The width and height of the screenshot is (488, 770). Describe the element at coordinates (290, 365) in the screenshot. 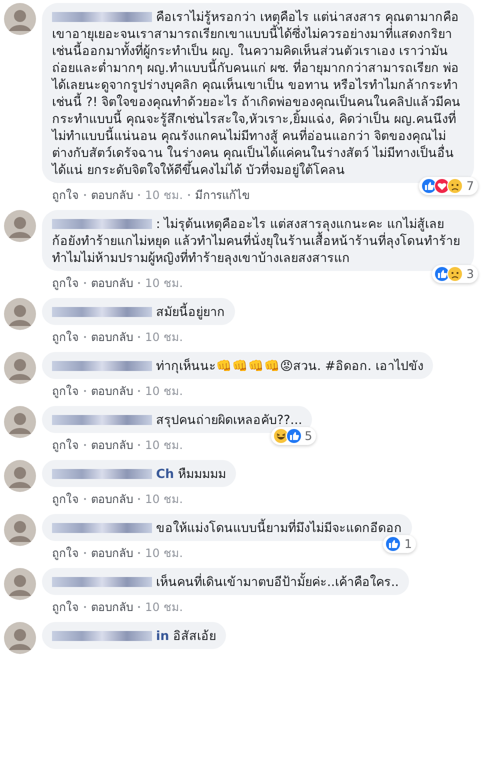

I see `comment-text: ท่ากุเห็นนะ👊👊👊👊😡สวน. #อิดอก. เอาไปขัง` at that location.